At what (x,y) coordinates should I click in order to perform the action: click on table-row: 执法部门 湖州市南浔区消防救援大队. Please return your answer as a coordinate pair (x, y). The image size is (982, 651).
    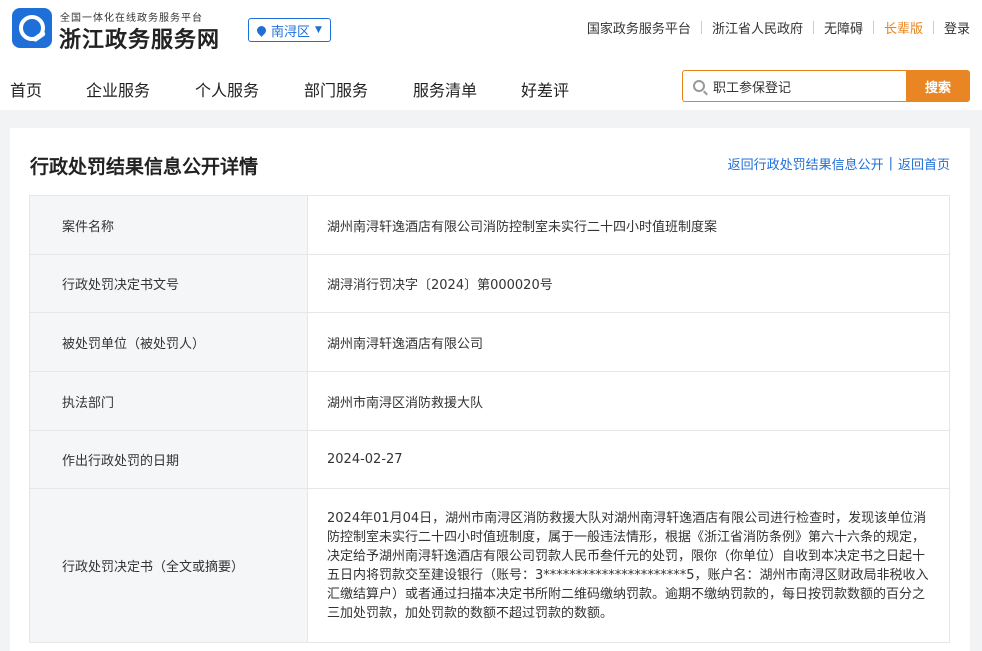
    Looking at the image, I should click on (490, 401).